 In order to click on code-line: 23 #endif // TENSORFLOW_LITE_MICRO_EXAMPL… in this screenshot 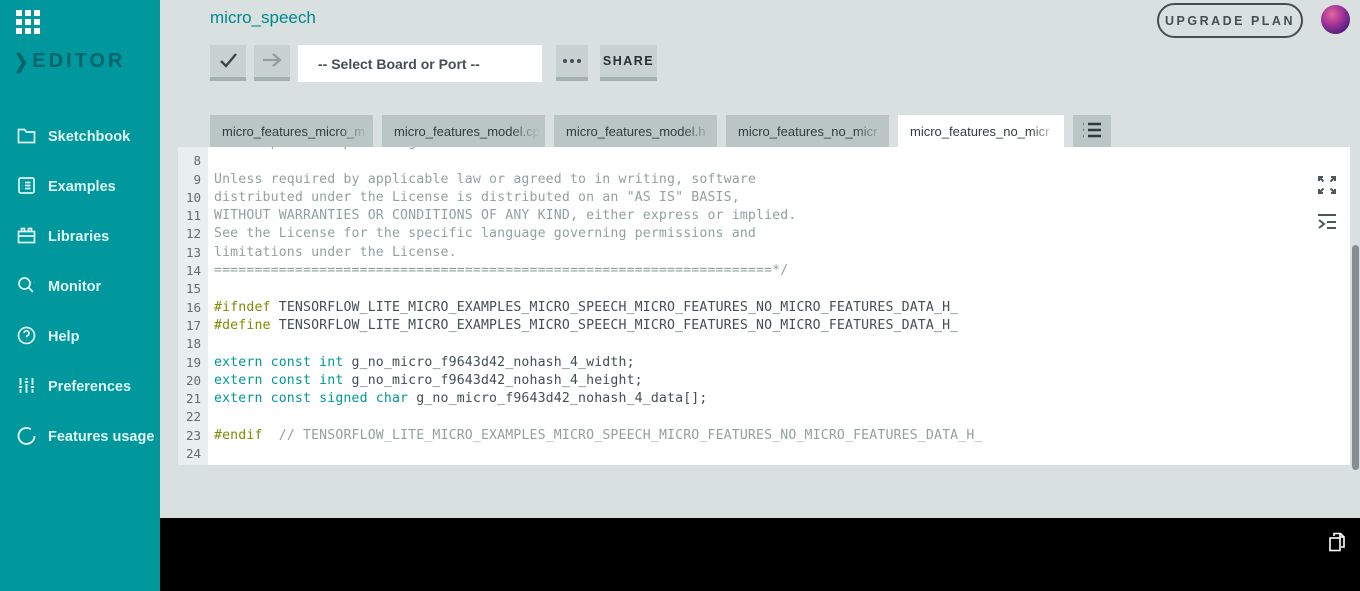, I will do `click(764, 436)`.